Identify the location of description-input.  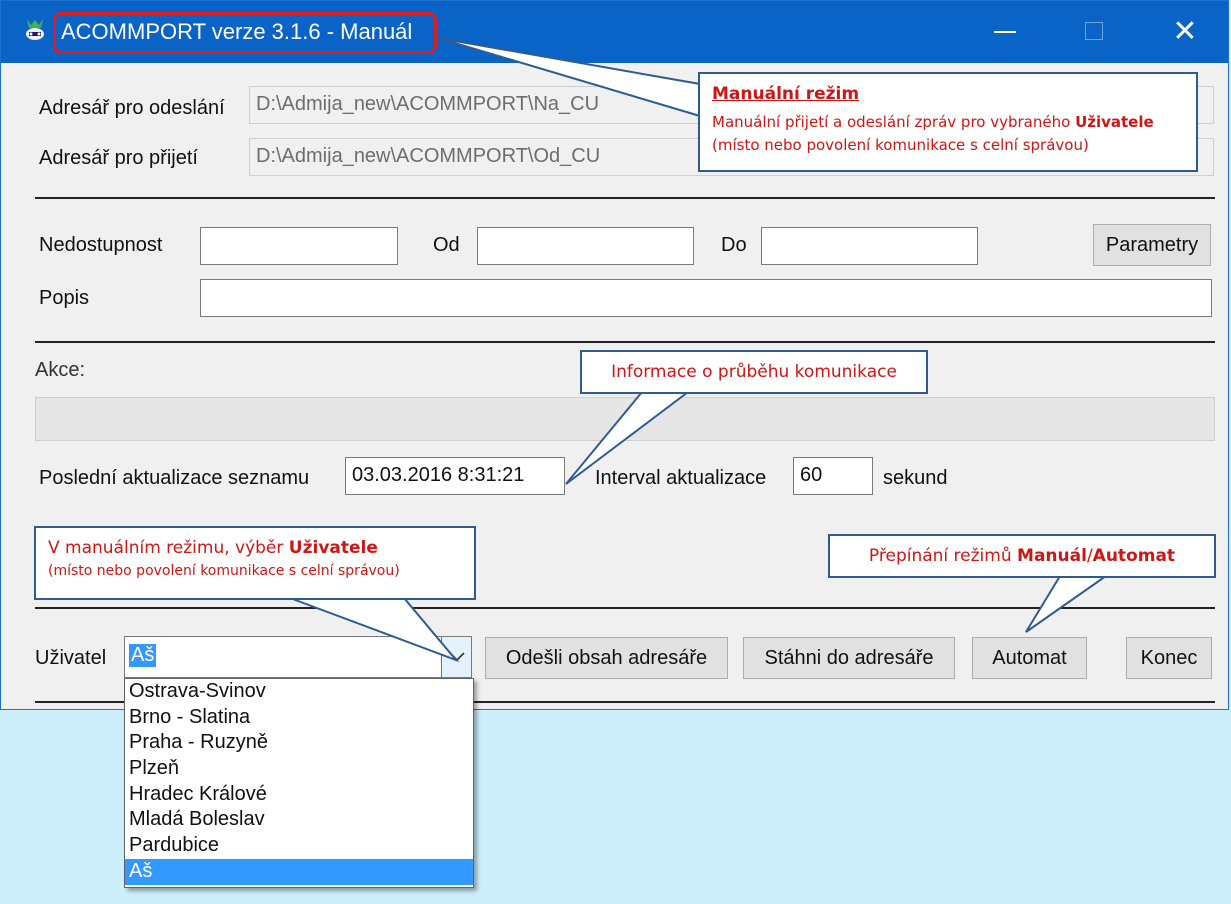
(706, 298).